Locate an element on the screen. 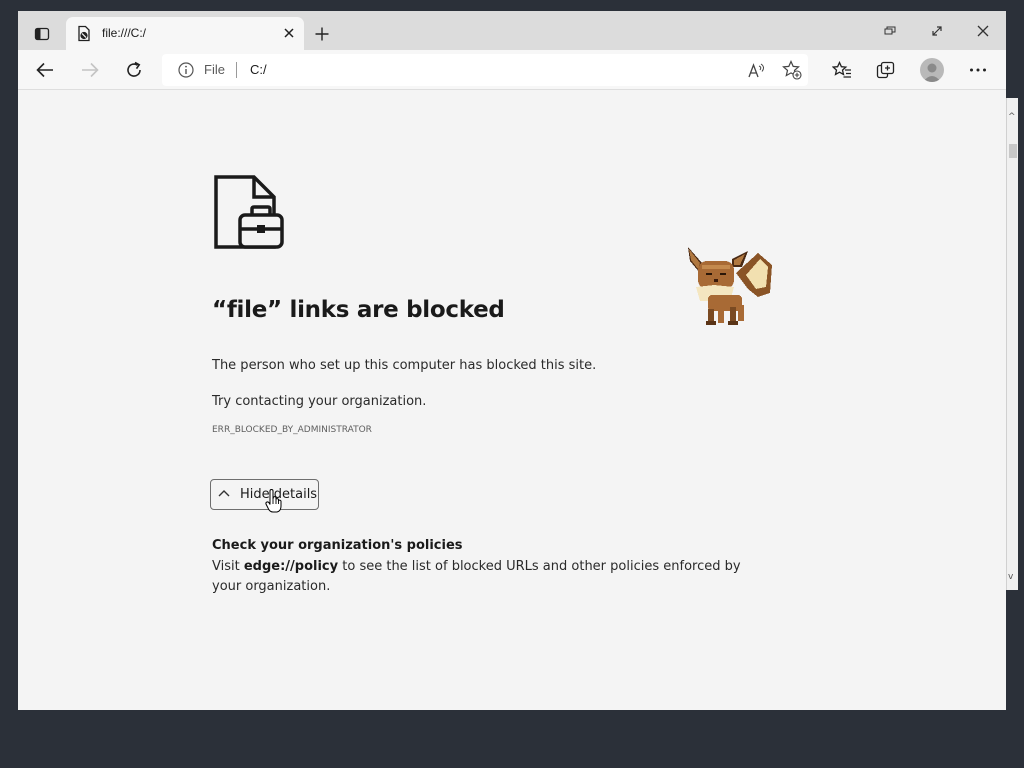  collections-icon is located at coordinates (885, 70).